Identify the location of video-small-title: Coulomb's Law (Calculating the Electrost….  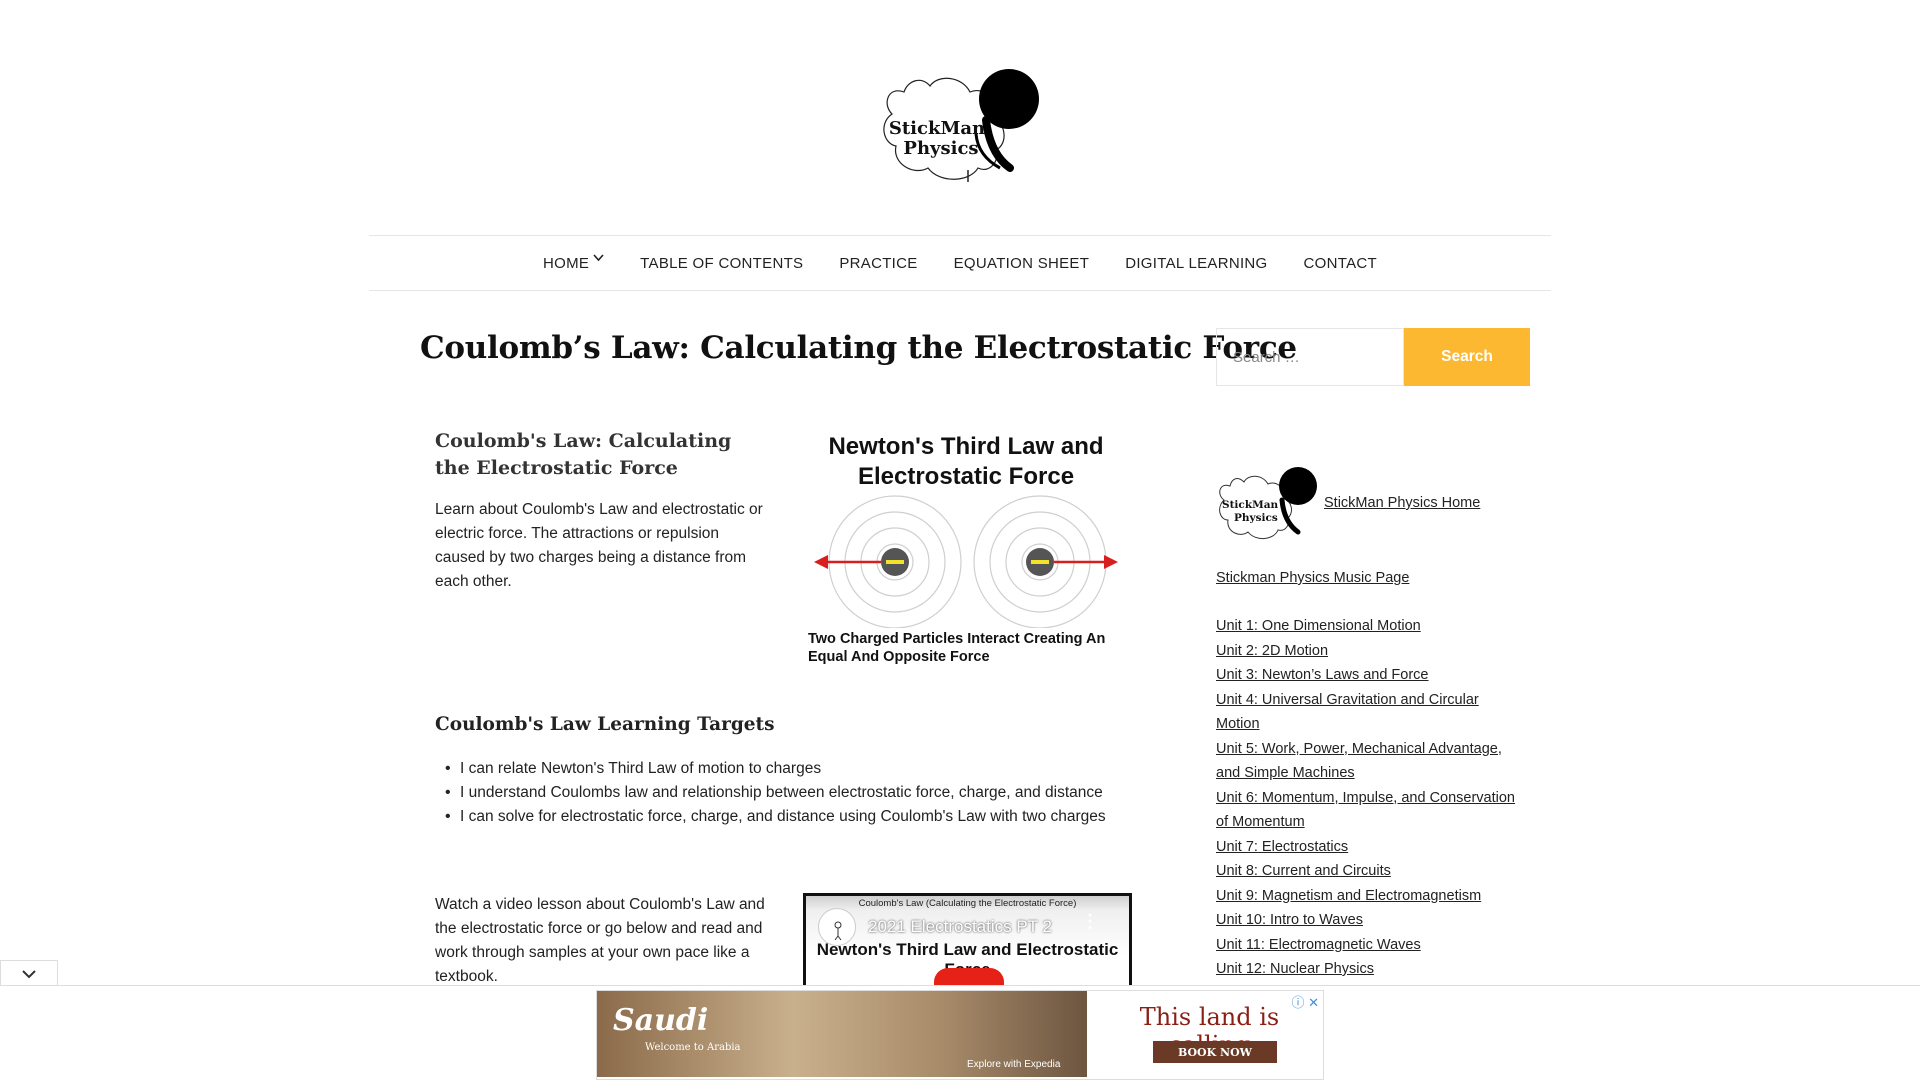
(967, 903).